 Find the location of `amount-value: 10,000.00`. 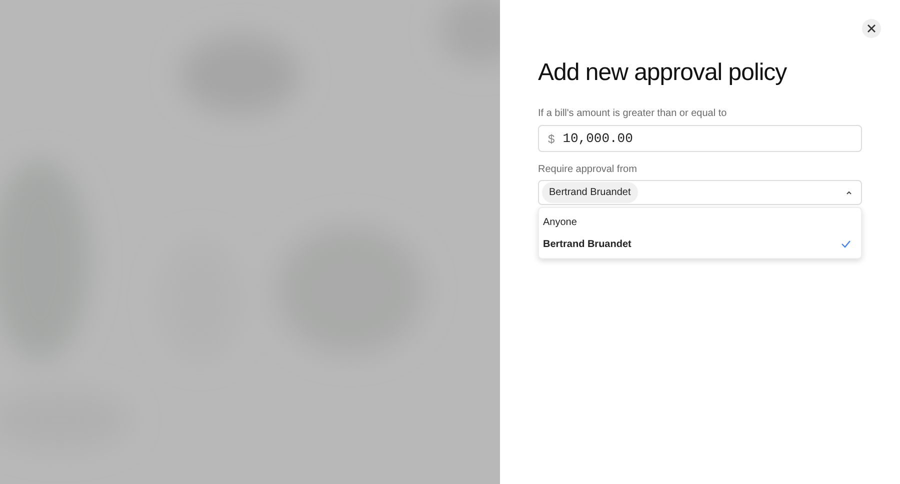

amount-value: 10,000.00 is located at coordinates (597, 139).